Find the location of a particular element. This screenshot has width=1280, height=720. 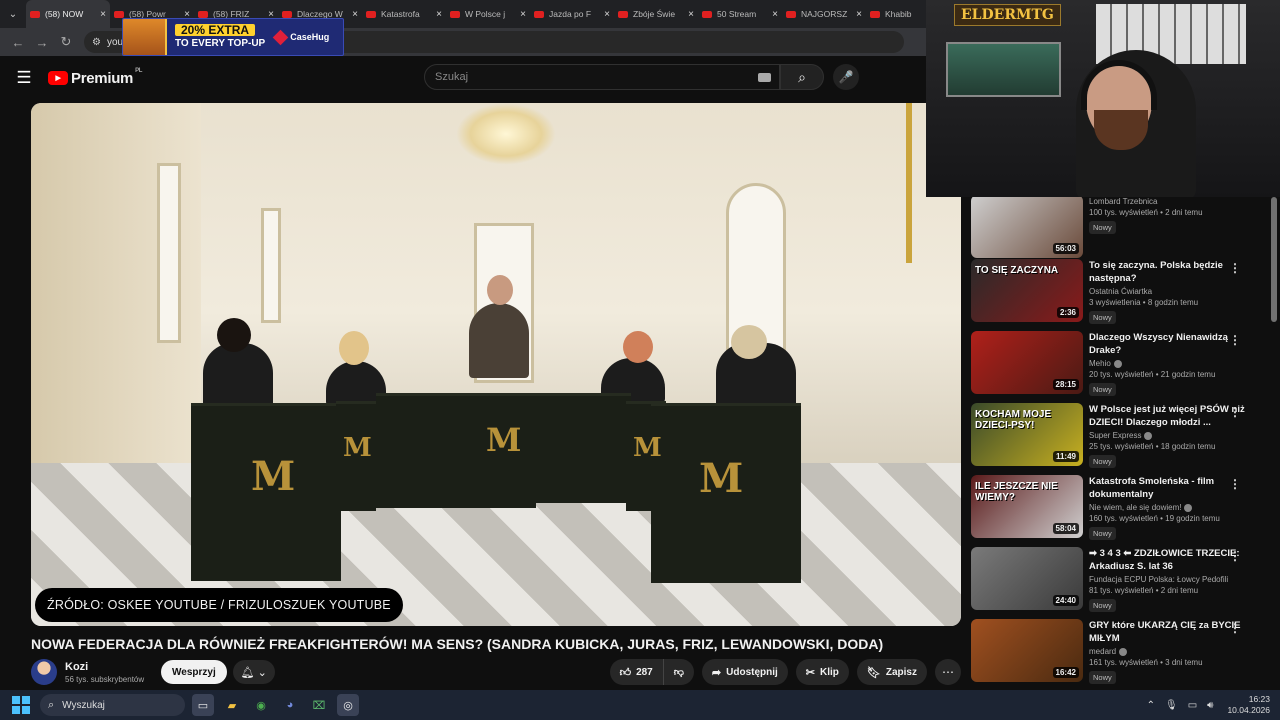

channel-name: Nie wiem, ale się dowiem! is located at coordinates (1135, 507).